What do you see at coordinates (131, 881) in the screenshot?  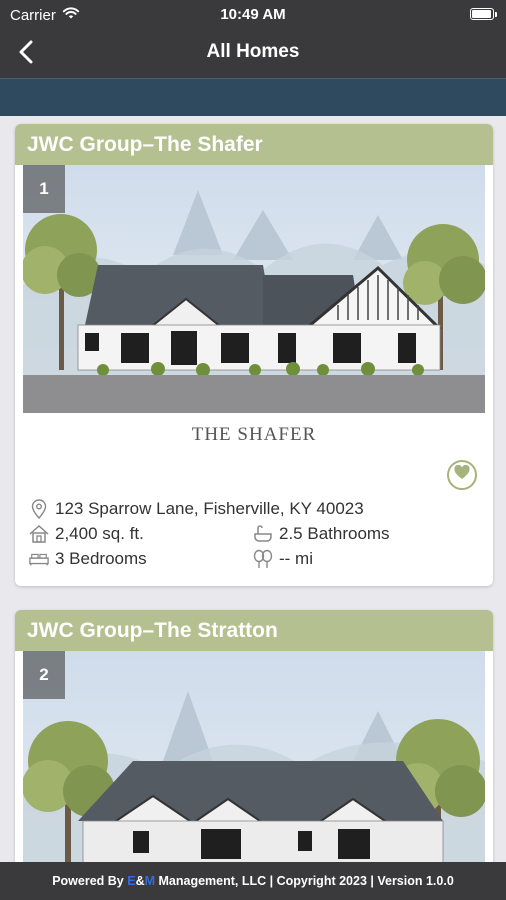 I see `footer-brand-e: E` at bounding box center [131, 881].